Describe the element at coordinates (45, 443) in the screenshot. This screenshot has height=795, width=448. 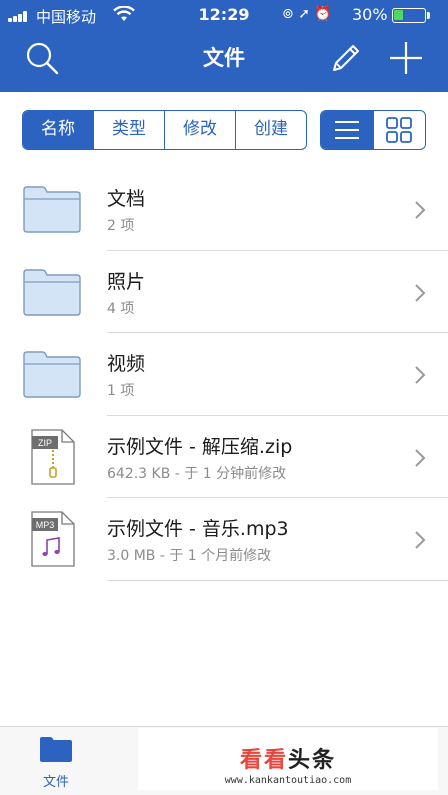
I see `svg-text: ZIP` at that location.